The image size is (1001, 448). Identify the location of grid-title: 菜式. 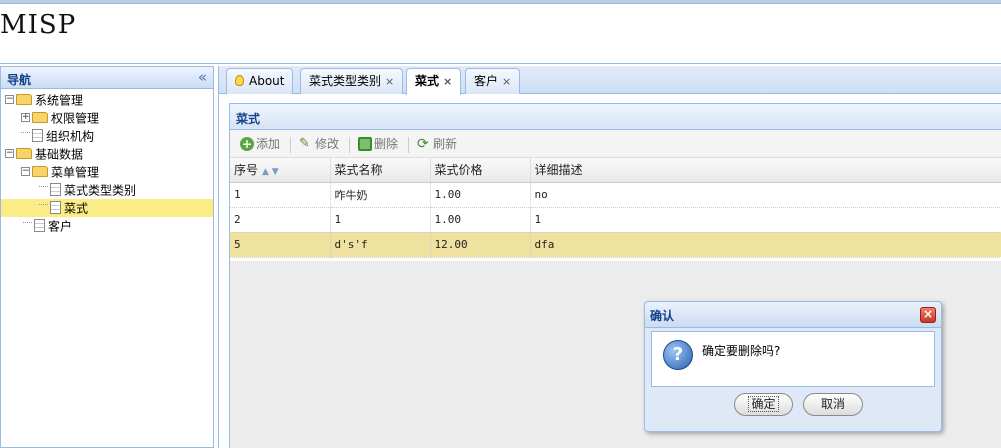
(615, 117).